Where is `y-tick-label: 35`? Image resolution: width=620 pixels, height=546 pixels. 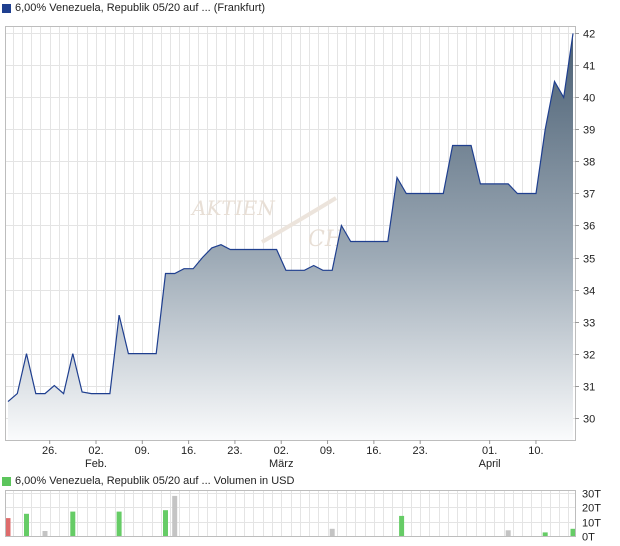
y-tick-label: 35 is located at coordinates (589, 260).